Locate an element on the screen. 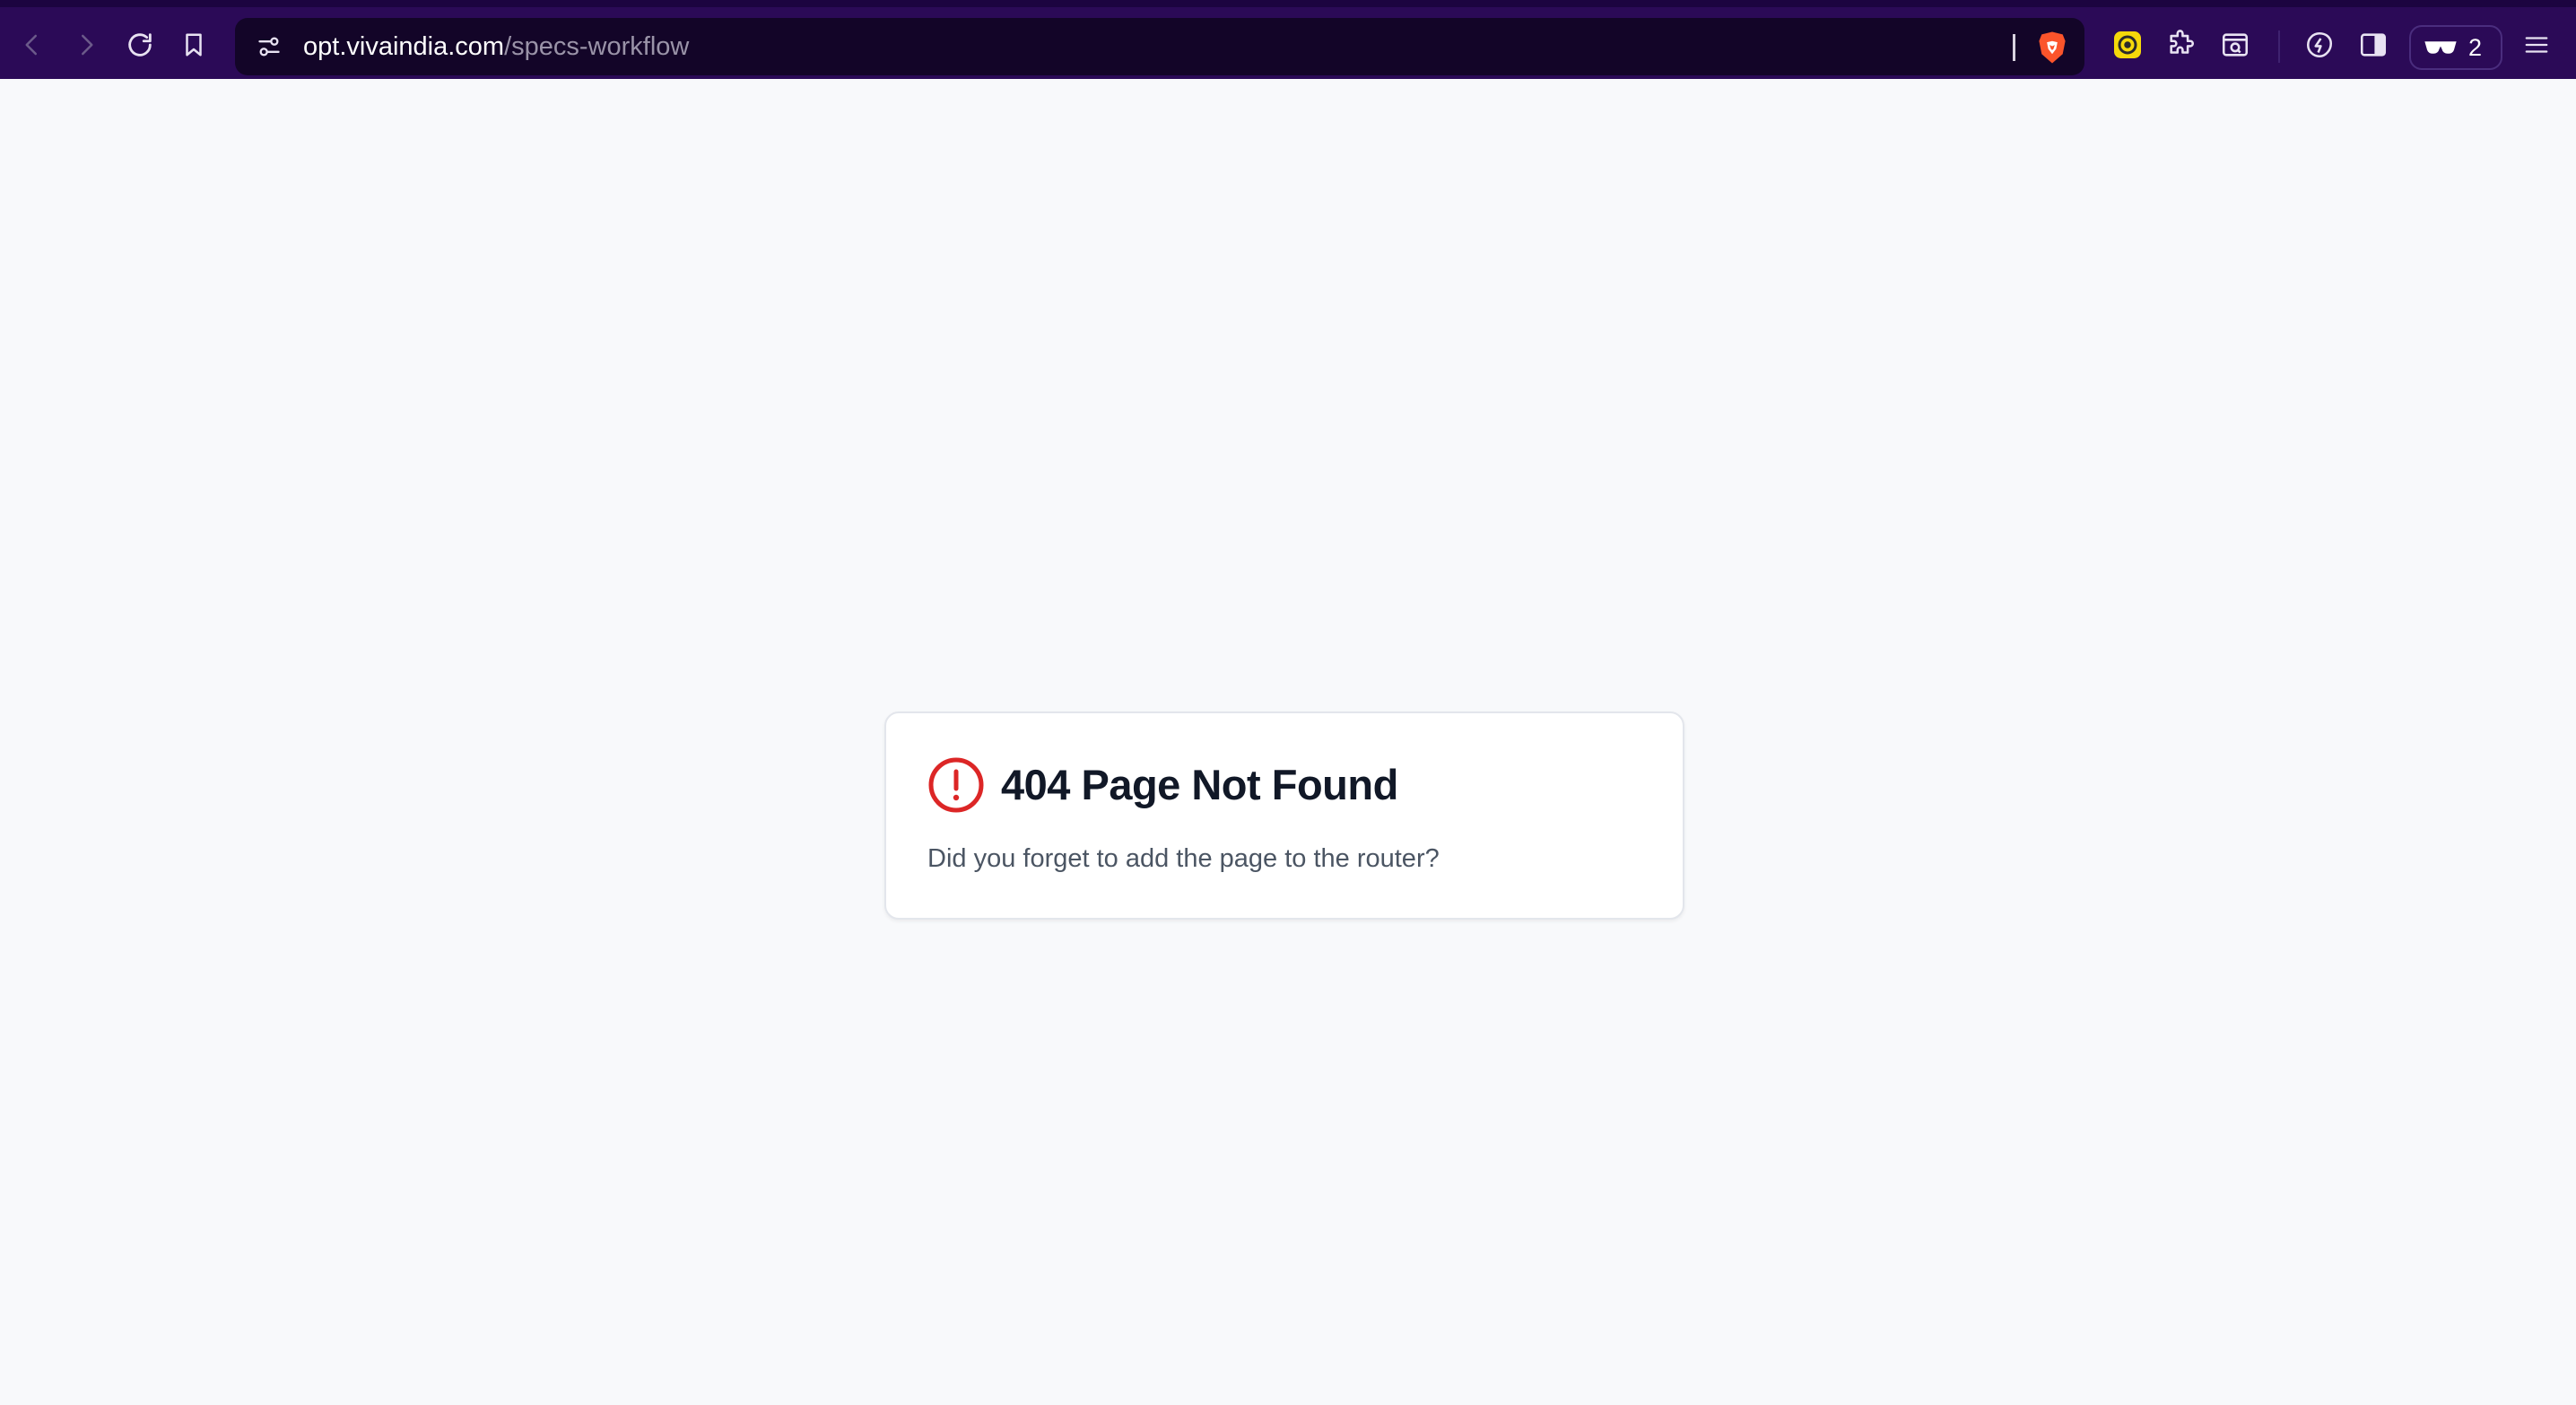 The width and height of the screenshot is (2576, 1405). reload-icon is located at coordinates (140, 45).